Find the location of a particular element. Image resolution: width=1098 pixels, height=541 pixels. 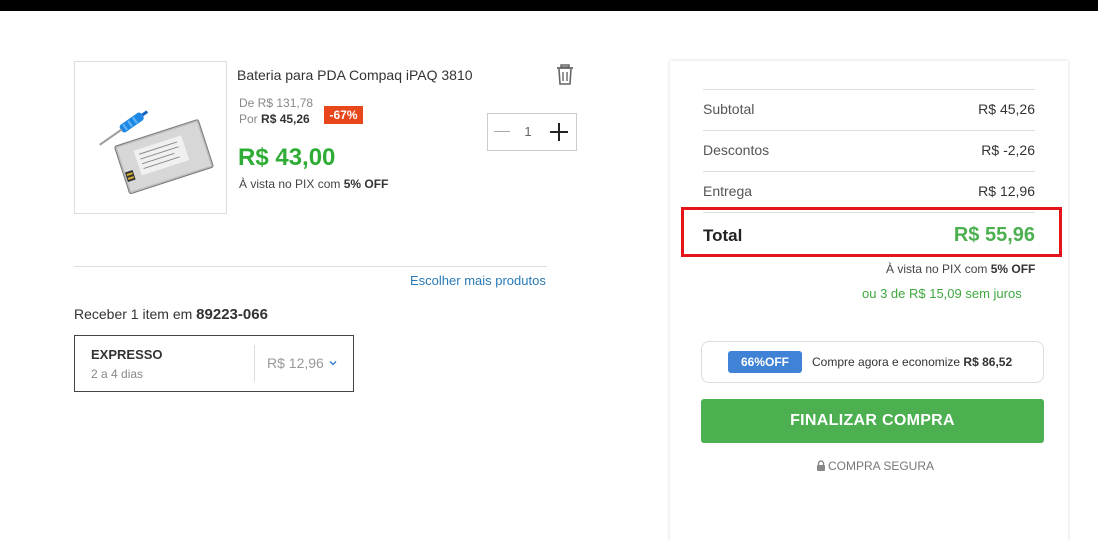

sale-price-value: R$ 45,26 is located at coordinates (285, 119).